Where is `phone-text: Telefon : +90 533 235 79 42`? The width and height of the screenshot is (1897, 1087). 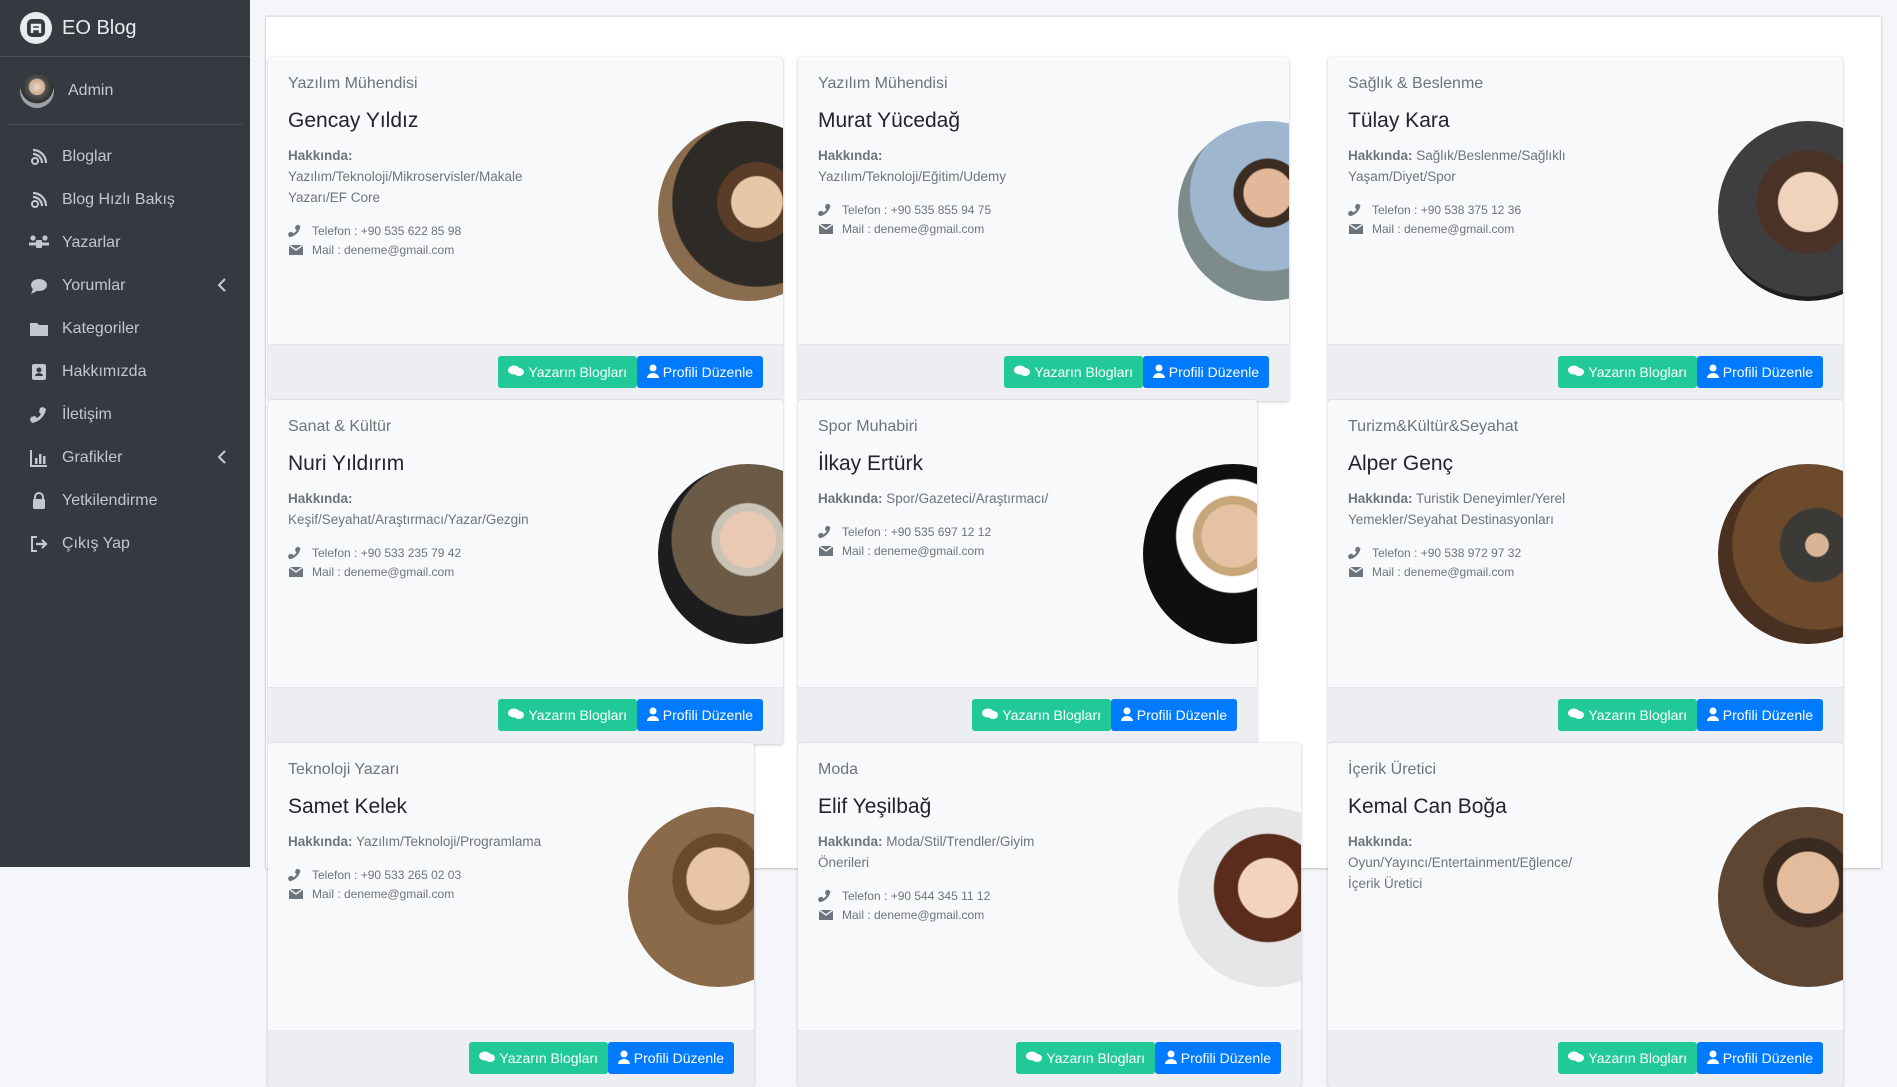
phone-text: Telefon : +90 533 235 79 42 is located at coordinates (387, 553).